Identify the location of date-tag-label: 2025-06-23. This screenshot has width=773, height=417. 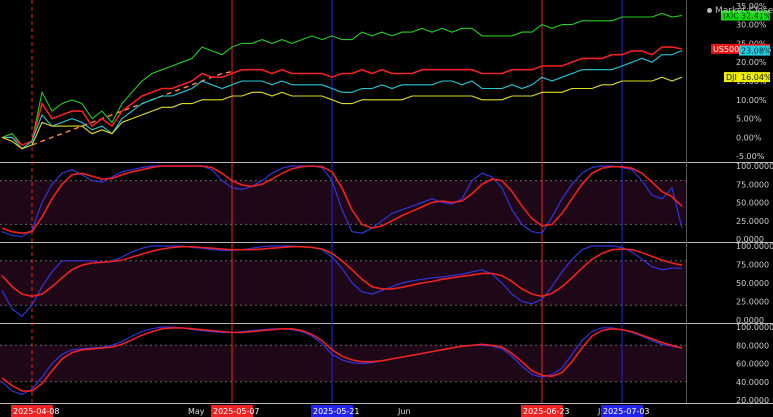
(546, 411).